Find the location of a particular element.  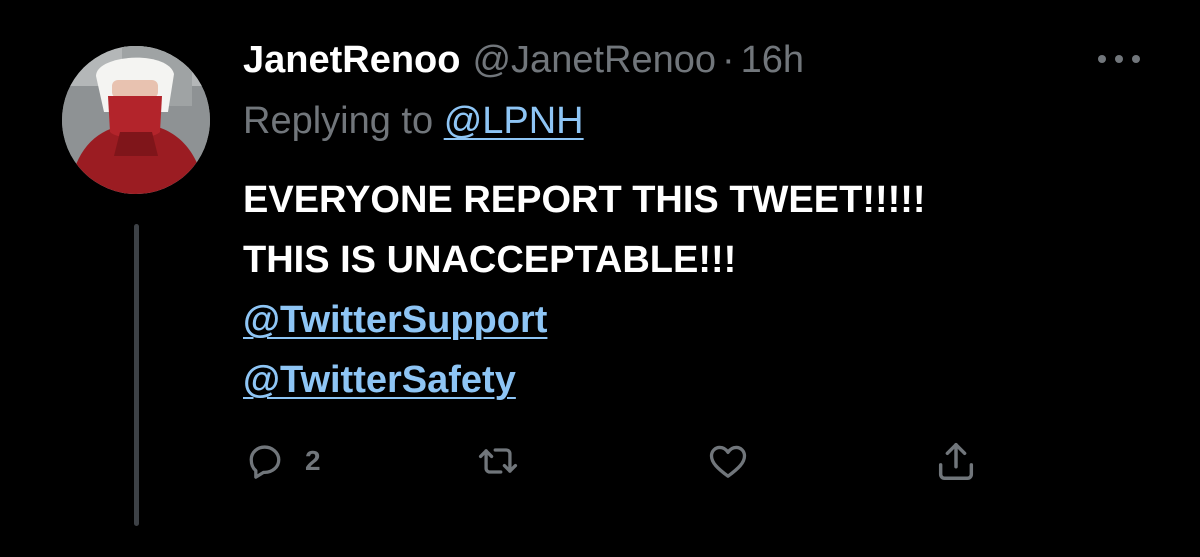

like-button is located at coordinates (728, 461).